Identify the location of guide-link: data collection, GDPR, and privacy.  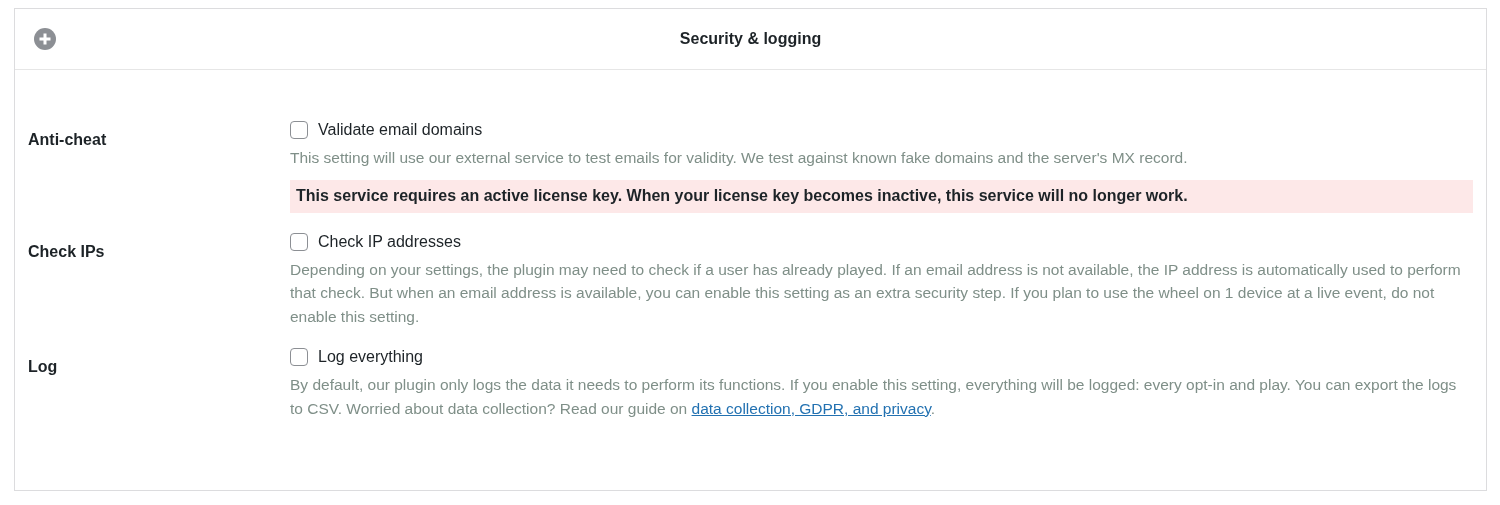
(811, 408).